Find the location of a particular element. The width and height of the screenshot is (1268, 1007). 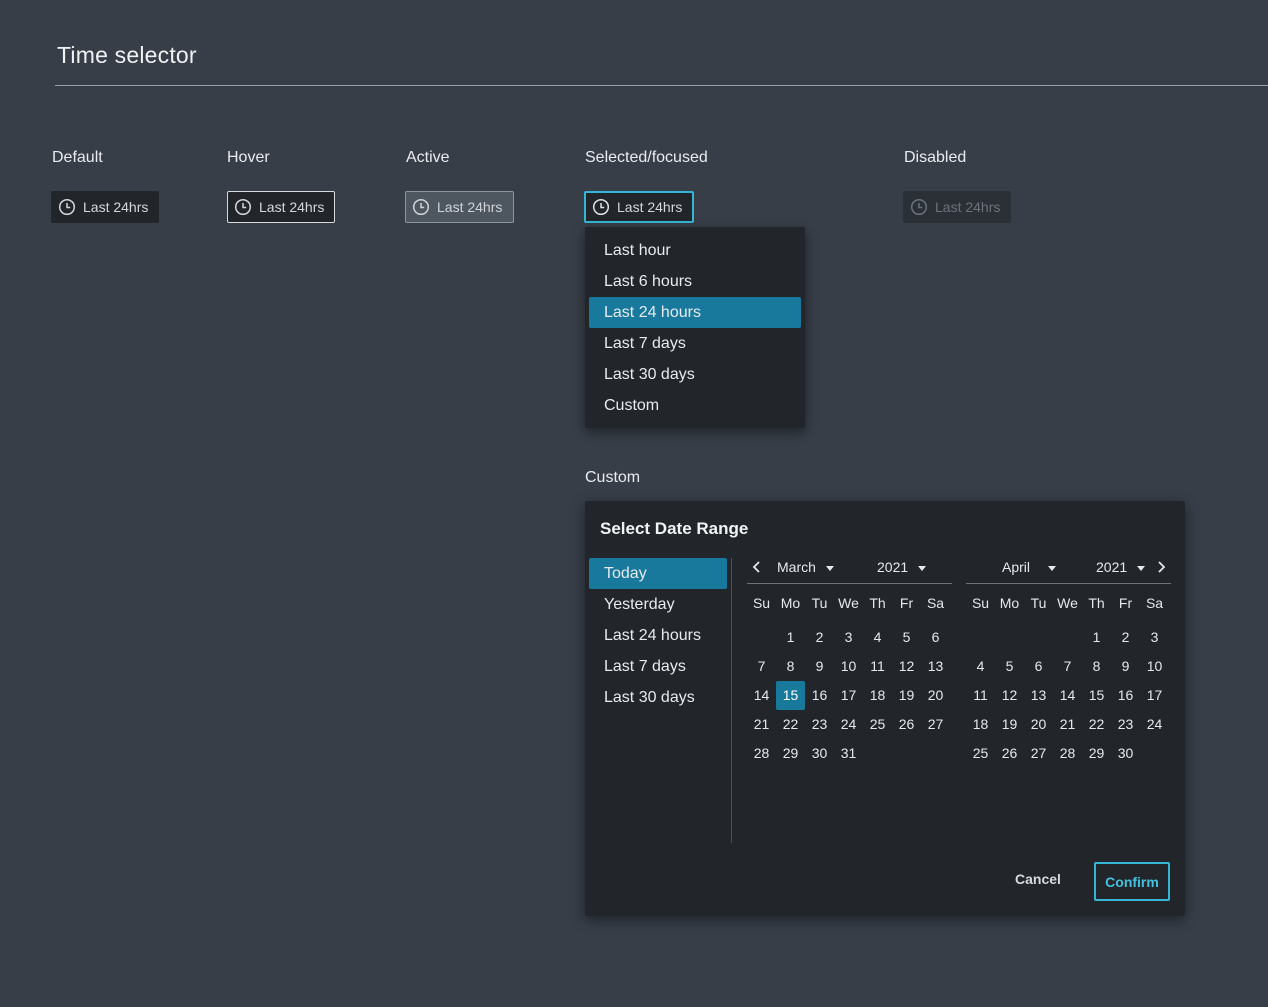

month-select: March is located at coordinates (805, 567).